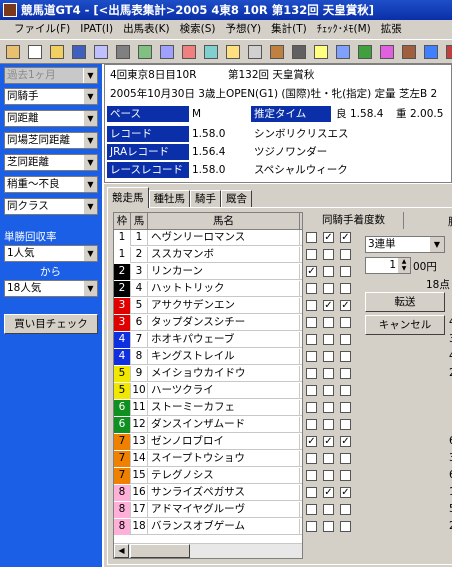 This screenshot has height=567, width=452. I want to click on table-row: 3 5 アサクサデンエン, so click(208, 306).